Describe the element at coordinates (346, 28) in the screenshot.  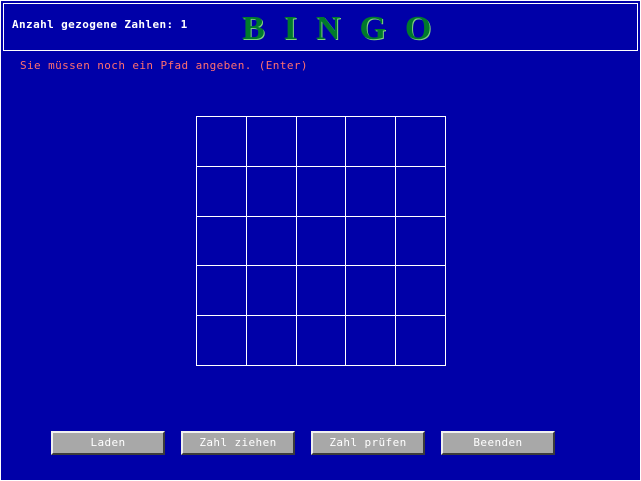
I see `game-title: BINGO` at that location.